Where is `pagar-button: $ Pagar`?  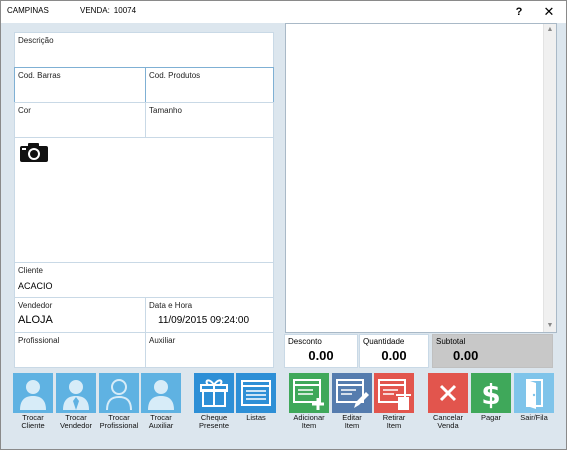
pagar-button: $ Pagar is located at coordinates (491, 397).